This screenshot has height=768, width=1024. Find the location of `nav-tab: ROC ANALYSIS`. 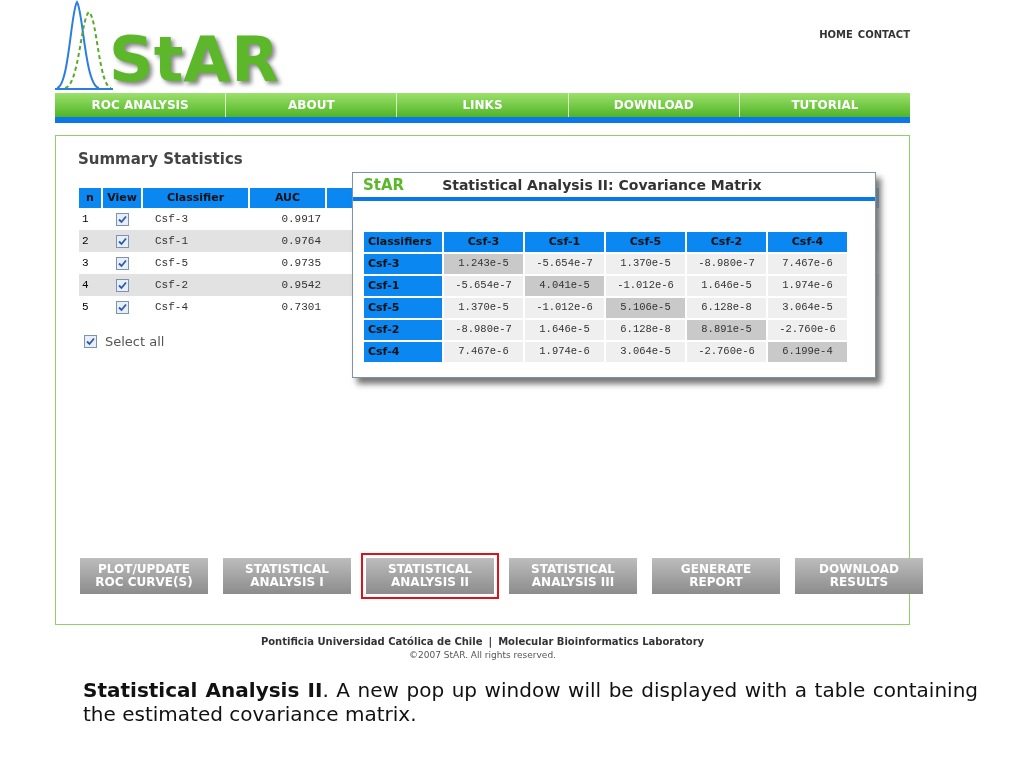

nav-tab: ROC ANALYSIS is located at coordinates (140, 105).